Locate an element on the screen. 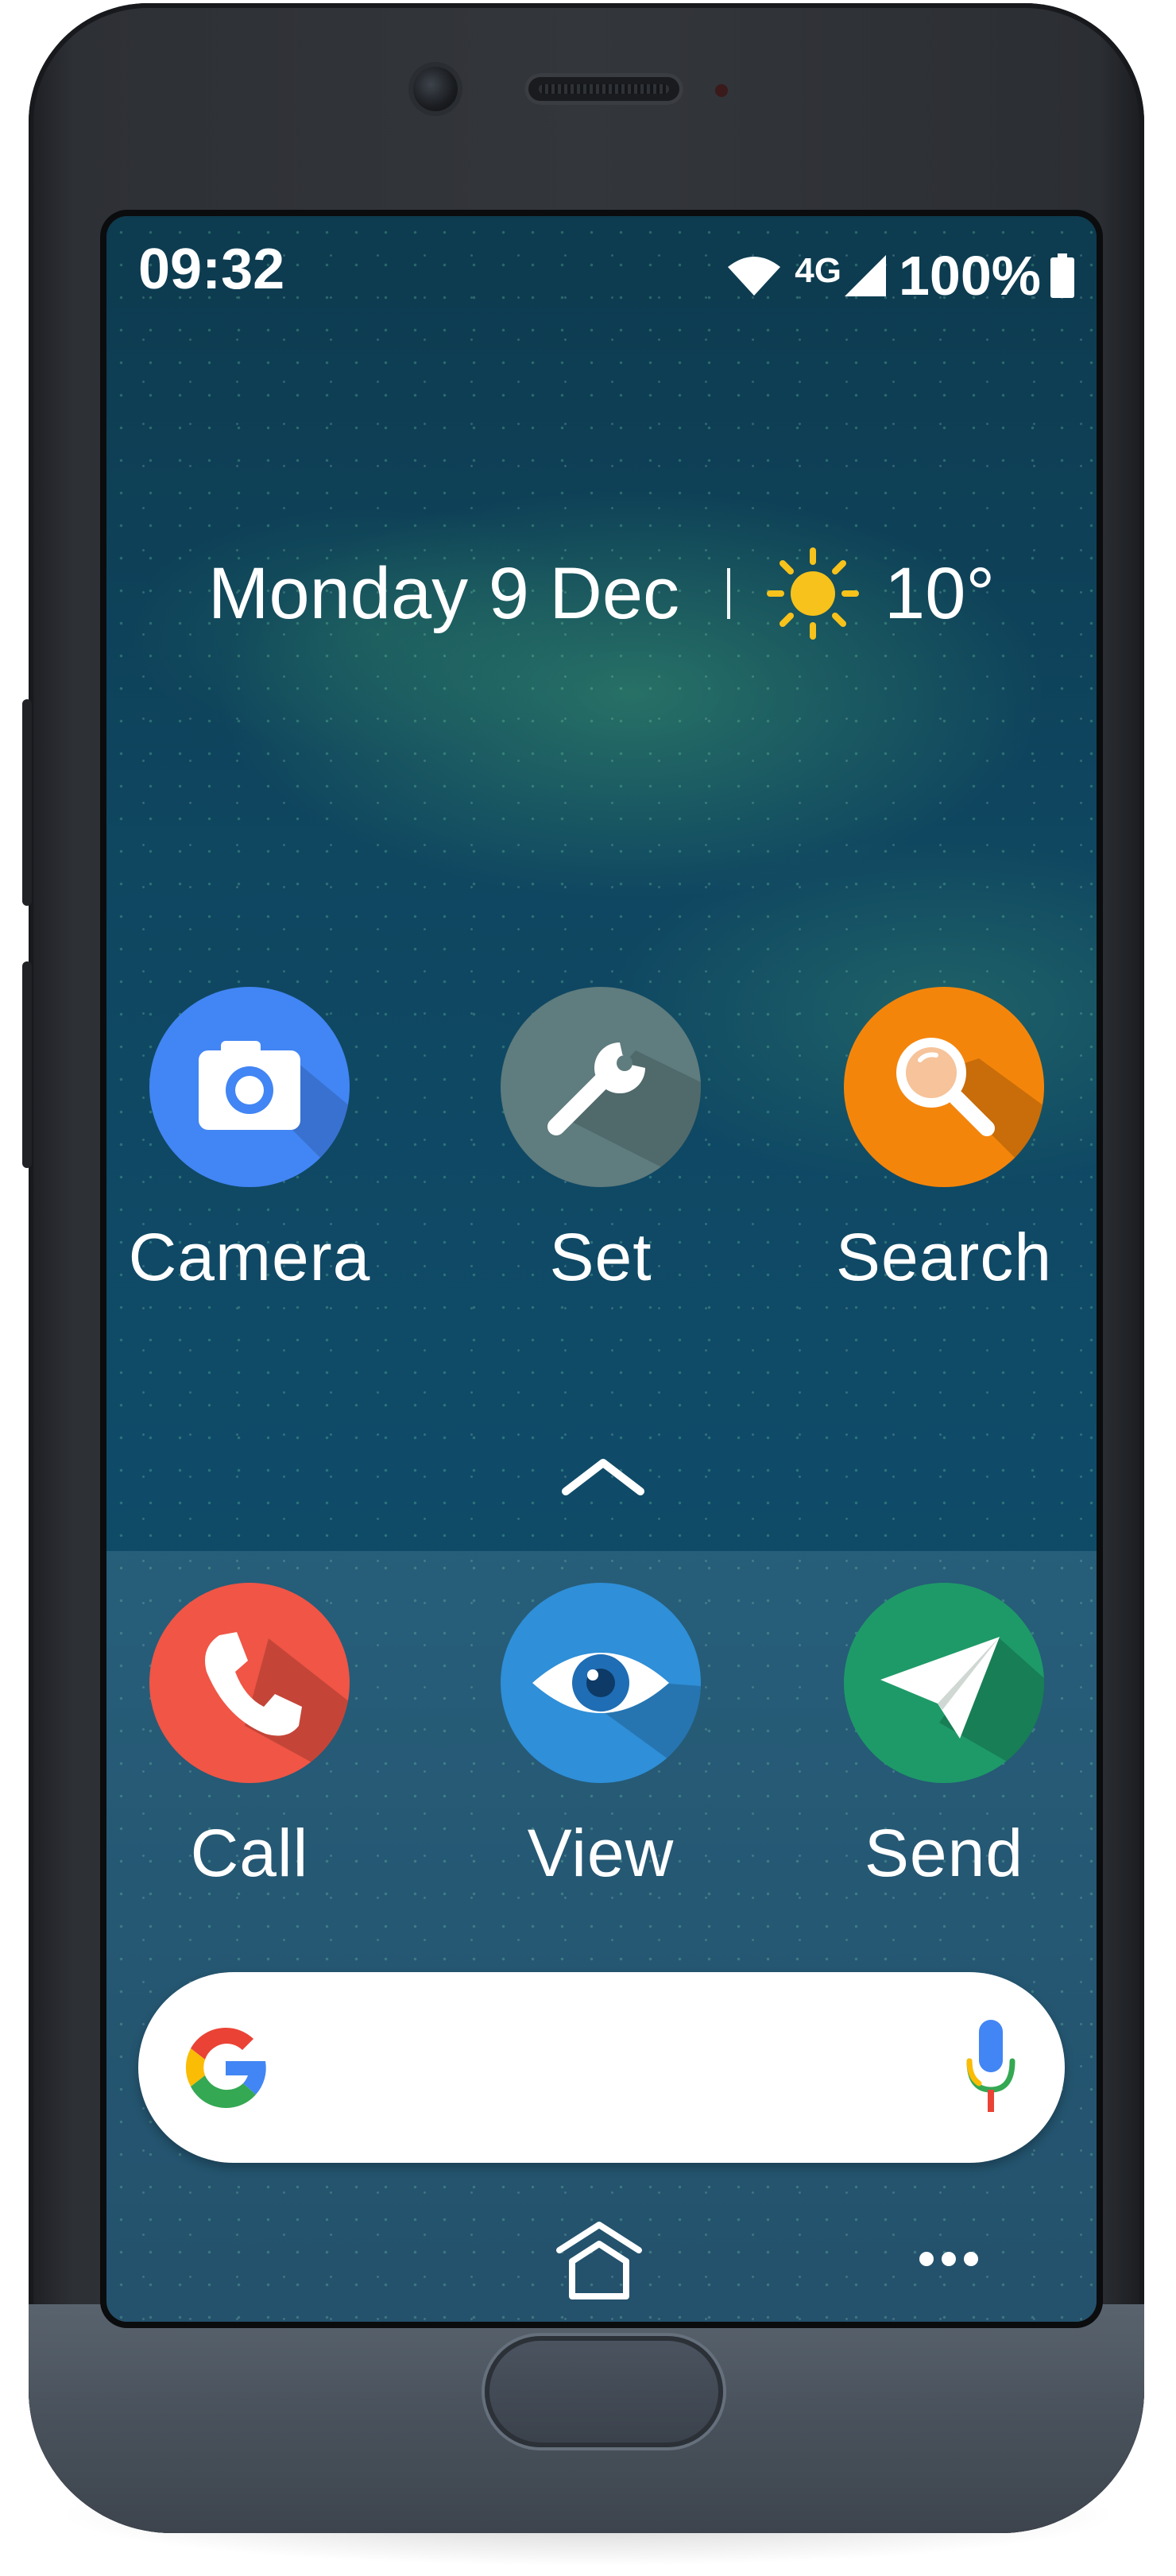 The image size is (1176, 2576). app-search: Search is located at coordinates (944, 1141).